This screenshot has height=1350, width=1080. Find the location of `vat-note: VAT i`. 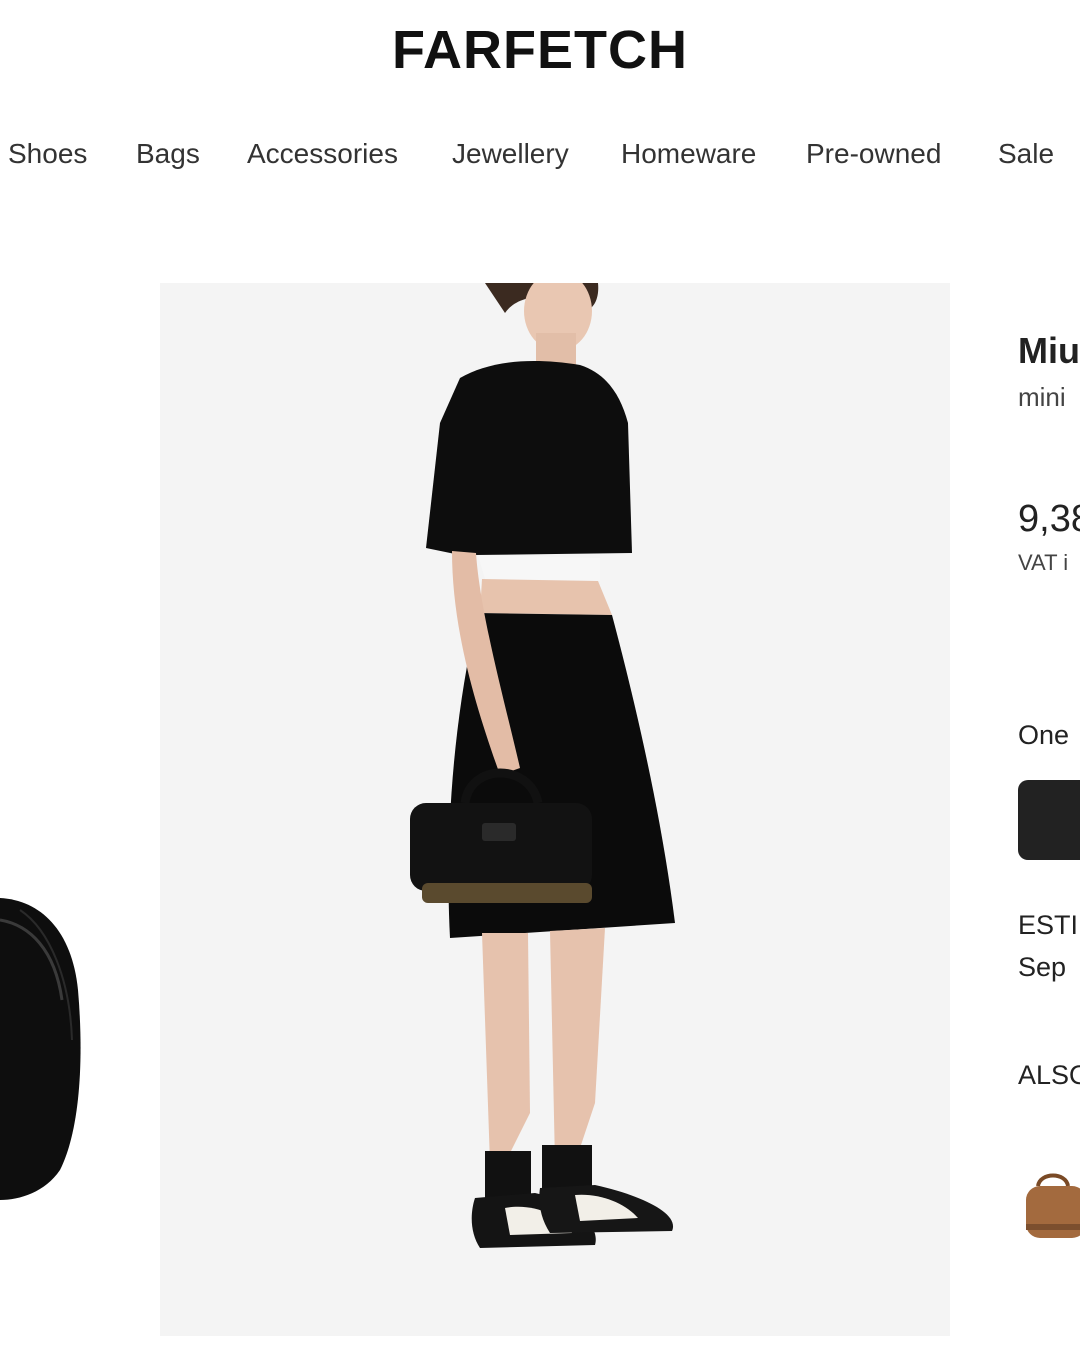

vat-note: VAT i is located at coordinates (1043, 562).